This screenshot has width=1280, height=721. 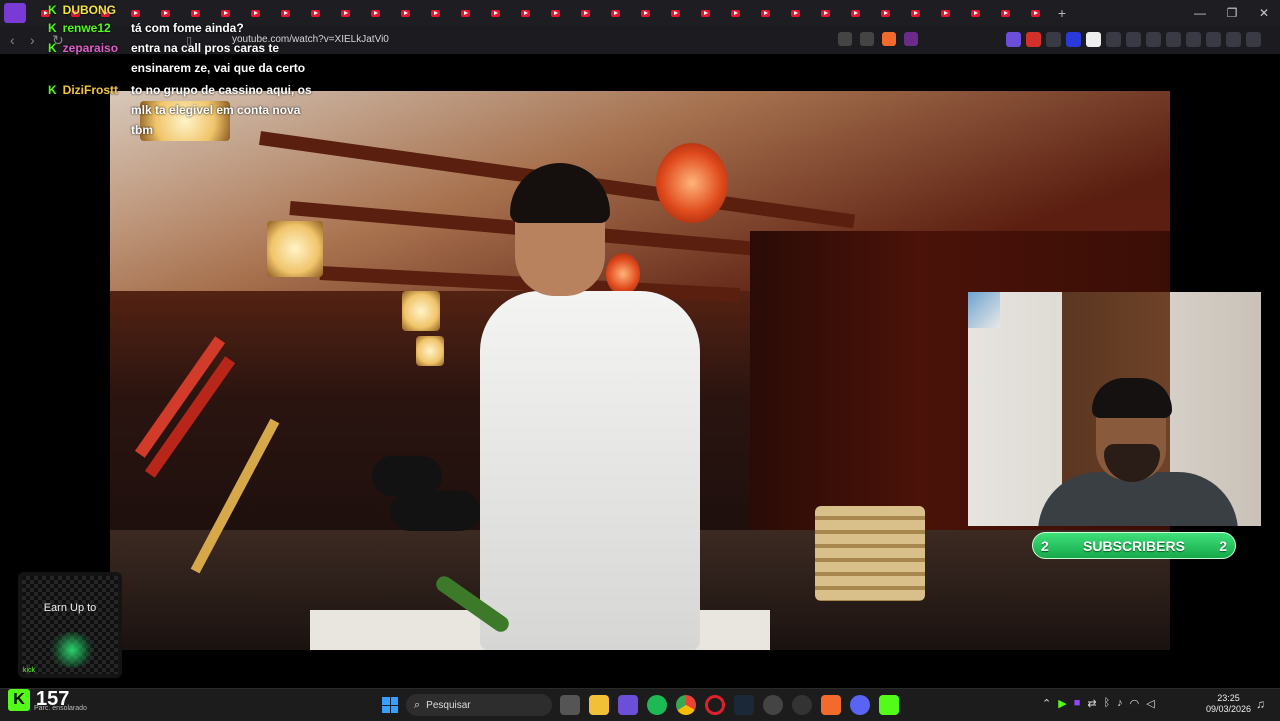 What do you see at coordinates (99, 90) in the screenshot?
I see `chat-username: DiziFrostt` at bounding box center [99, 90].